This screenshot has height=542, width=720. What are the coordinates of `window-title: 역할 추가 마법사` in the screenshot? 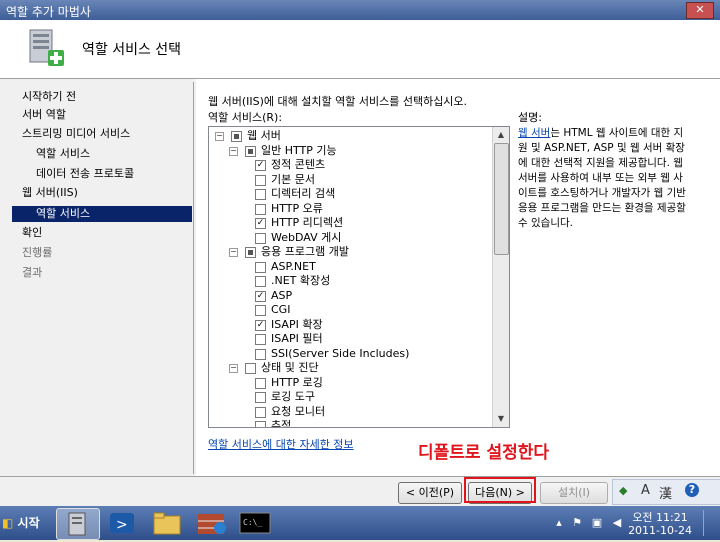 It's located at (48, 12).